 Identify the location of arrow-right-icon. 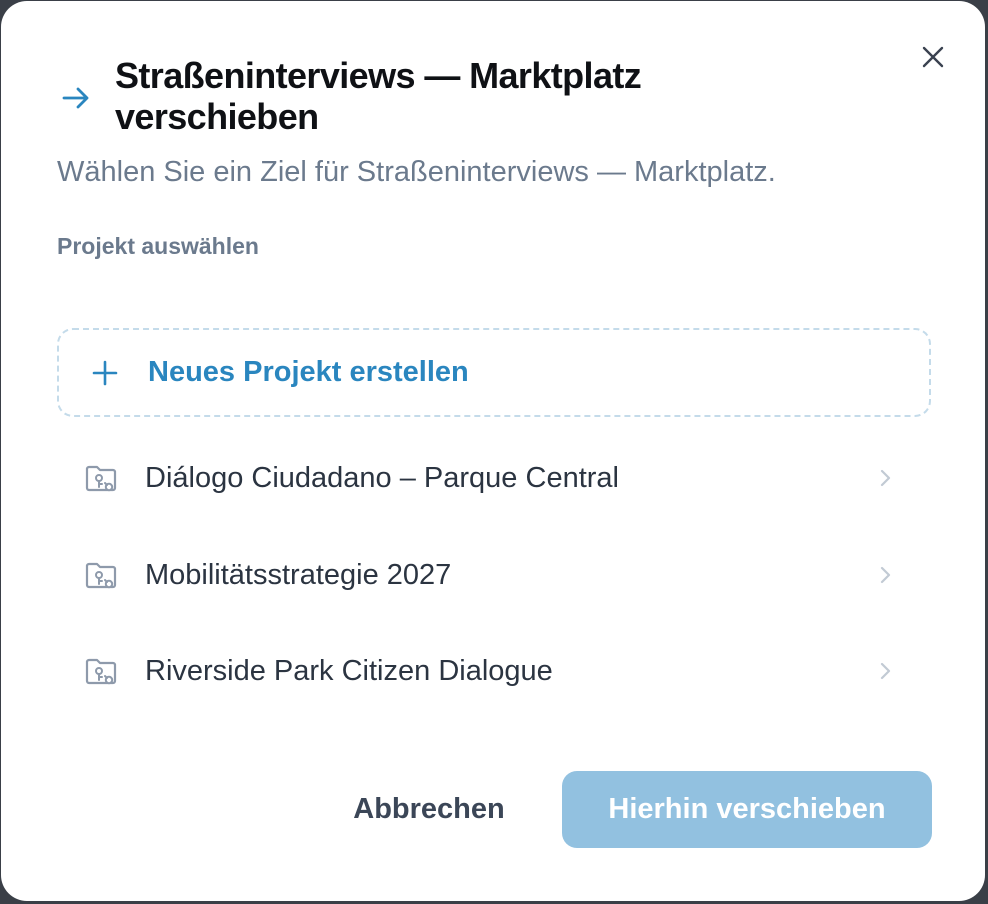
(75, 98).